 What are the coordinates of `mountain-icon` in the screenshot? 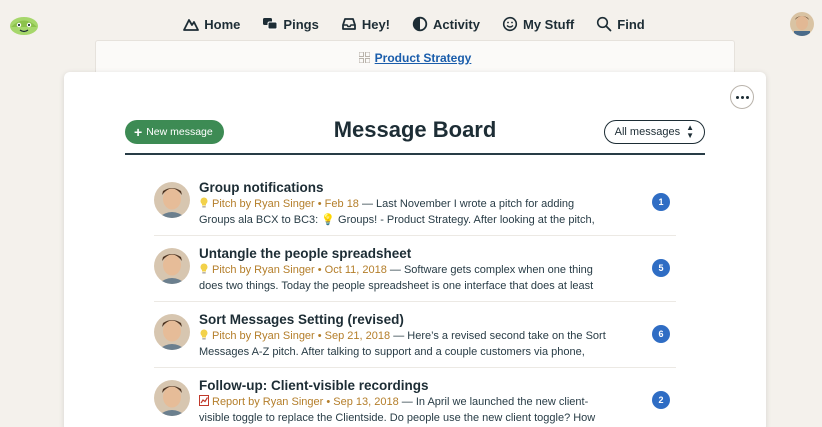 It's located at (191, 25).